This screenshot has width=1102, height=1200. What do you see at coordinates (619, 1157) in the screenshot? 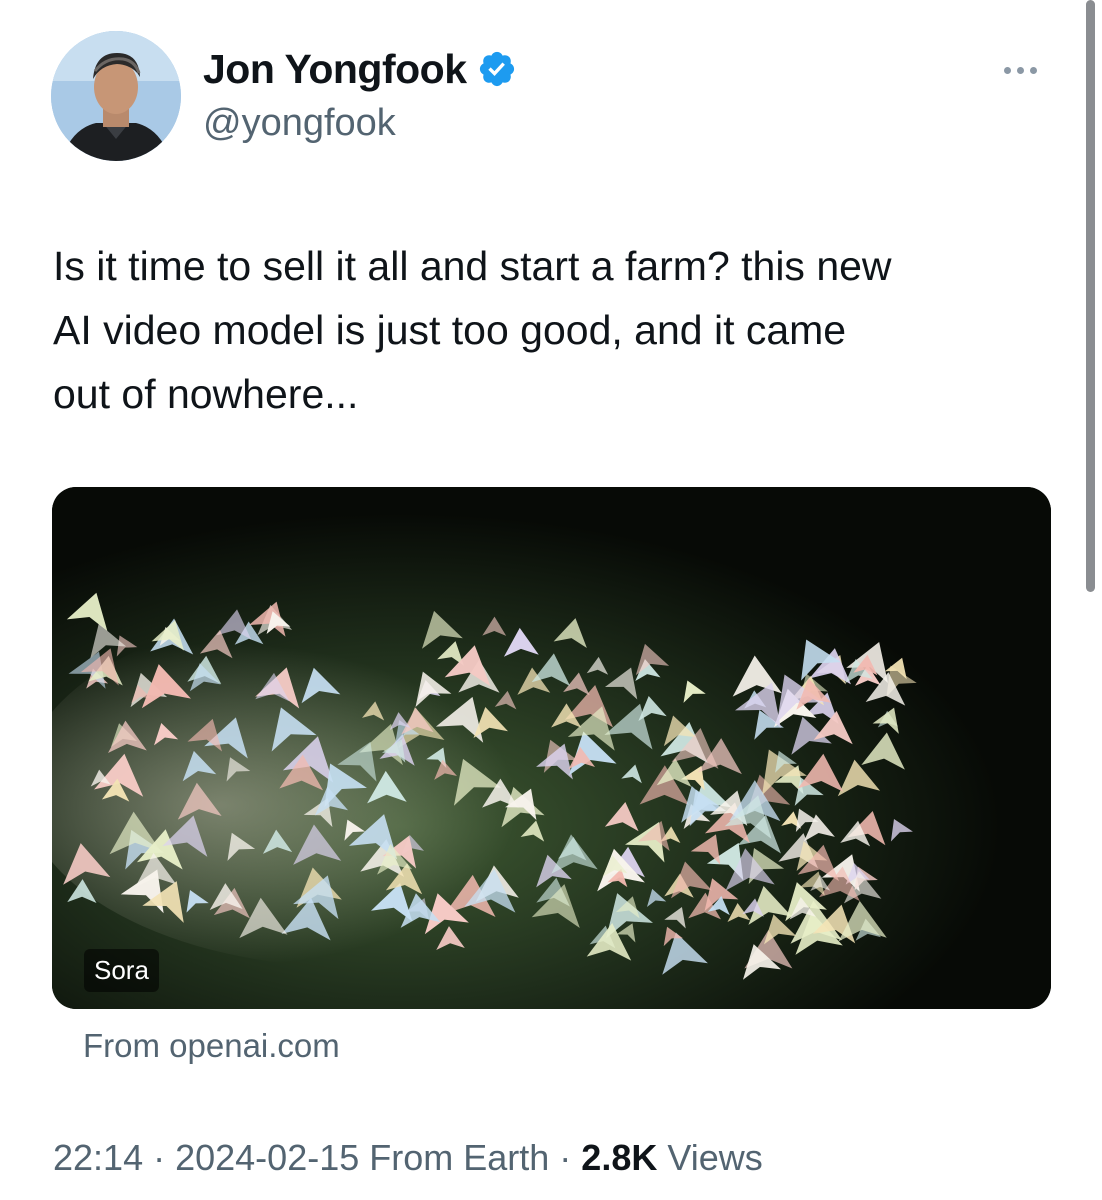
I see `views-count: 2.8K` at bounding box center [619, 1157].